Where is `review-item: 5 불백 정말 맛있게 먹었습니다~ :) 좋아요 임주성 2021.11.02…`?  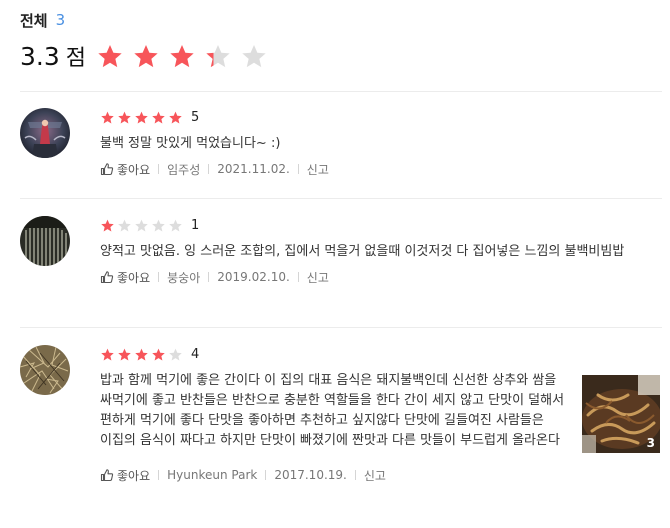
review-item: 5 불백 정말 맛있게 먹었습니다~ :) 좋아요 임주성 2021.11.02… is located at coordinates (342, 148).